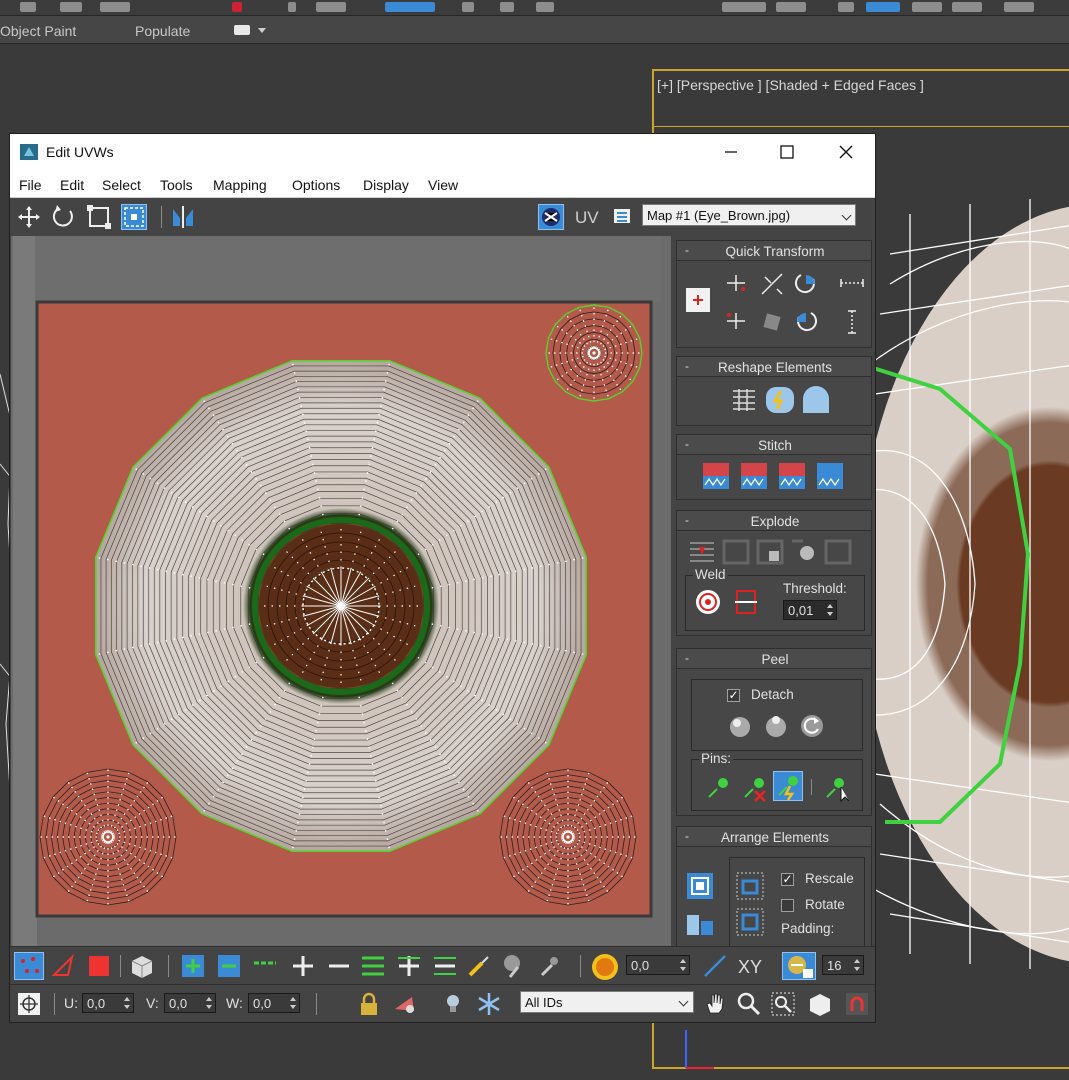 The image size is (1069, 1080). What do you see at coordinates (715, 1004) in the screenshot?
I see `pan-hand-icon` at bounding box center [715, 1004].